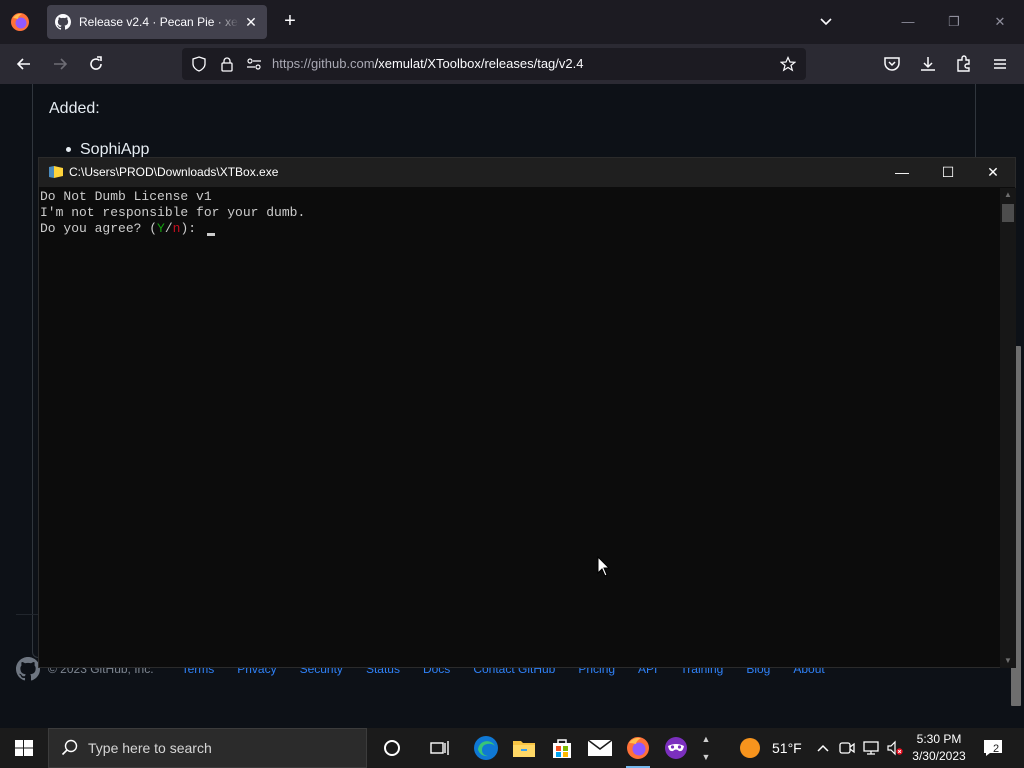 This screenshot has width=1024, height=768. Describe the element at coordinates (227, 64) in the screenshot. I see `lock-icon` at that location.